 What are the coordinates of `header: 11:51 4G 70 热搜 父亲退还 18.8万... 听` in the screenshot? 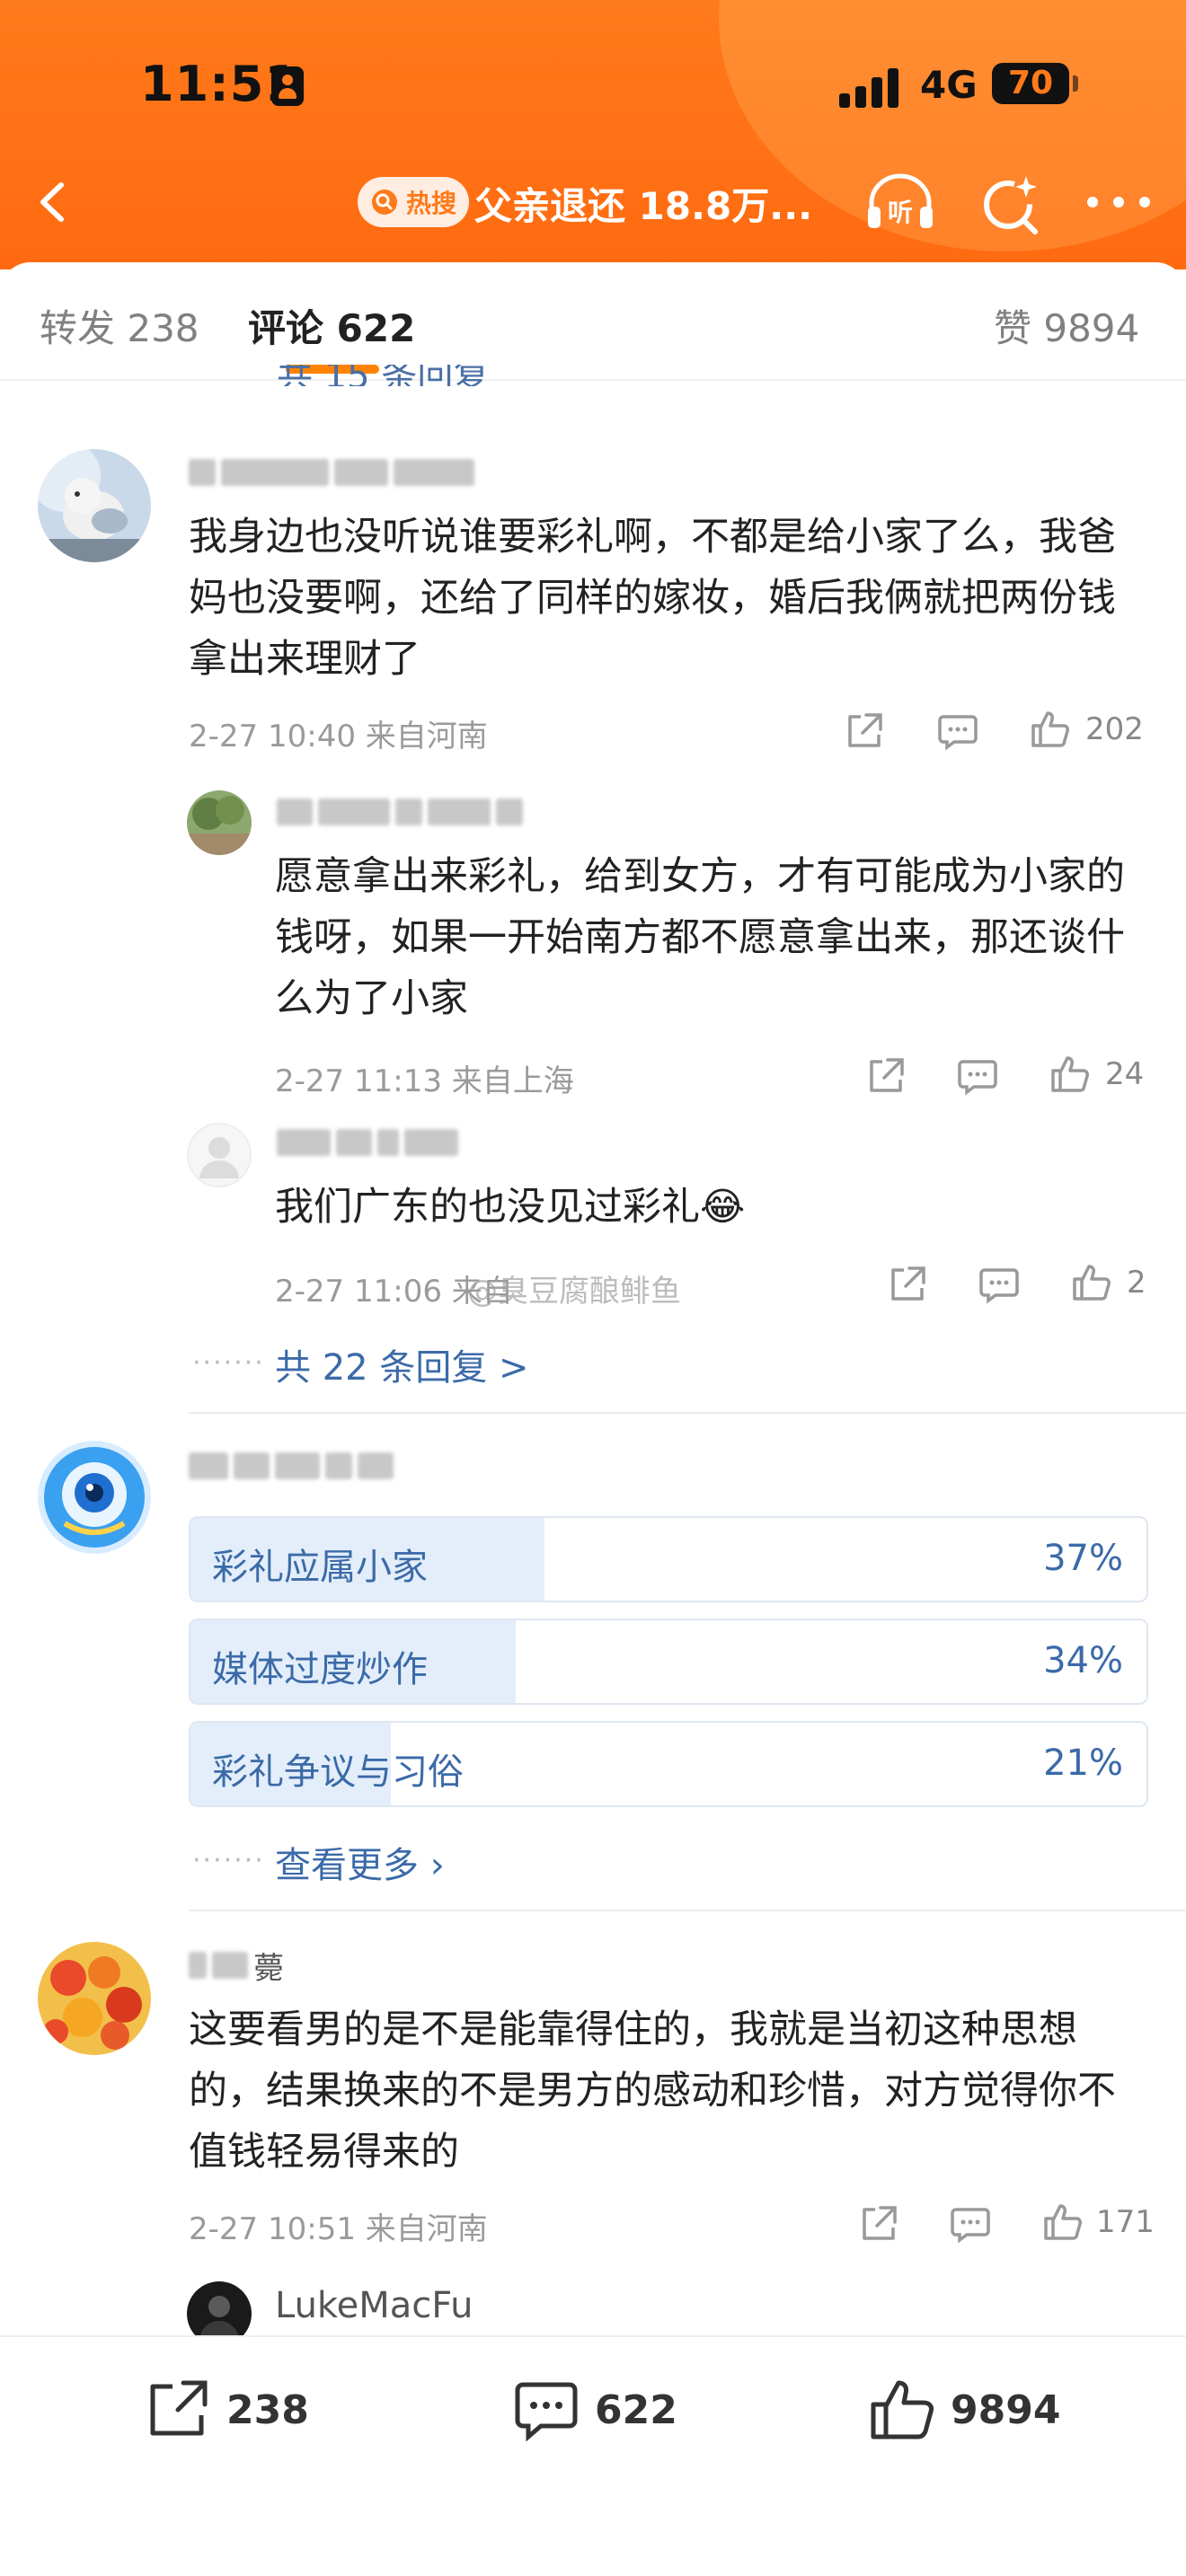 It's located at (593, 134).